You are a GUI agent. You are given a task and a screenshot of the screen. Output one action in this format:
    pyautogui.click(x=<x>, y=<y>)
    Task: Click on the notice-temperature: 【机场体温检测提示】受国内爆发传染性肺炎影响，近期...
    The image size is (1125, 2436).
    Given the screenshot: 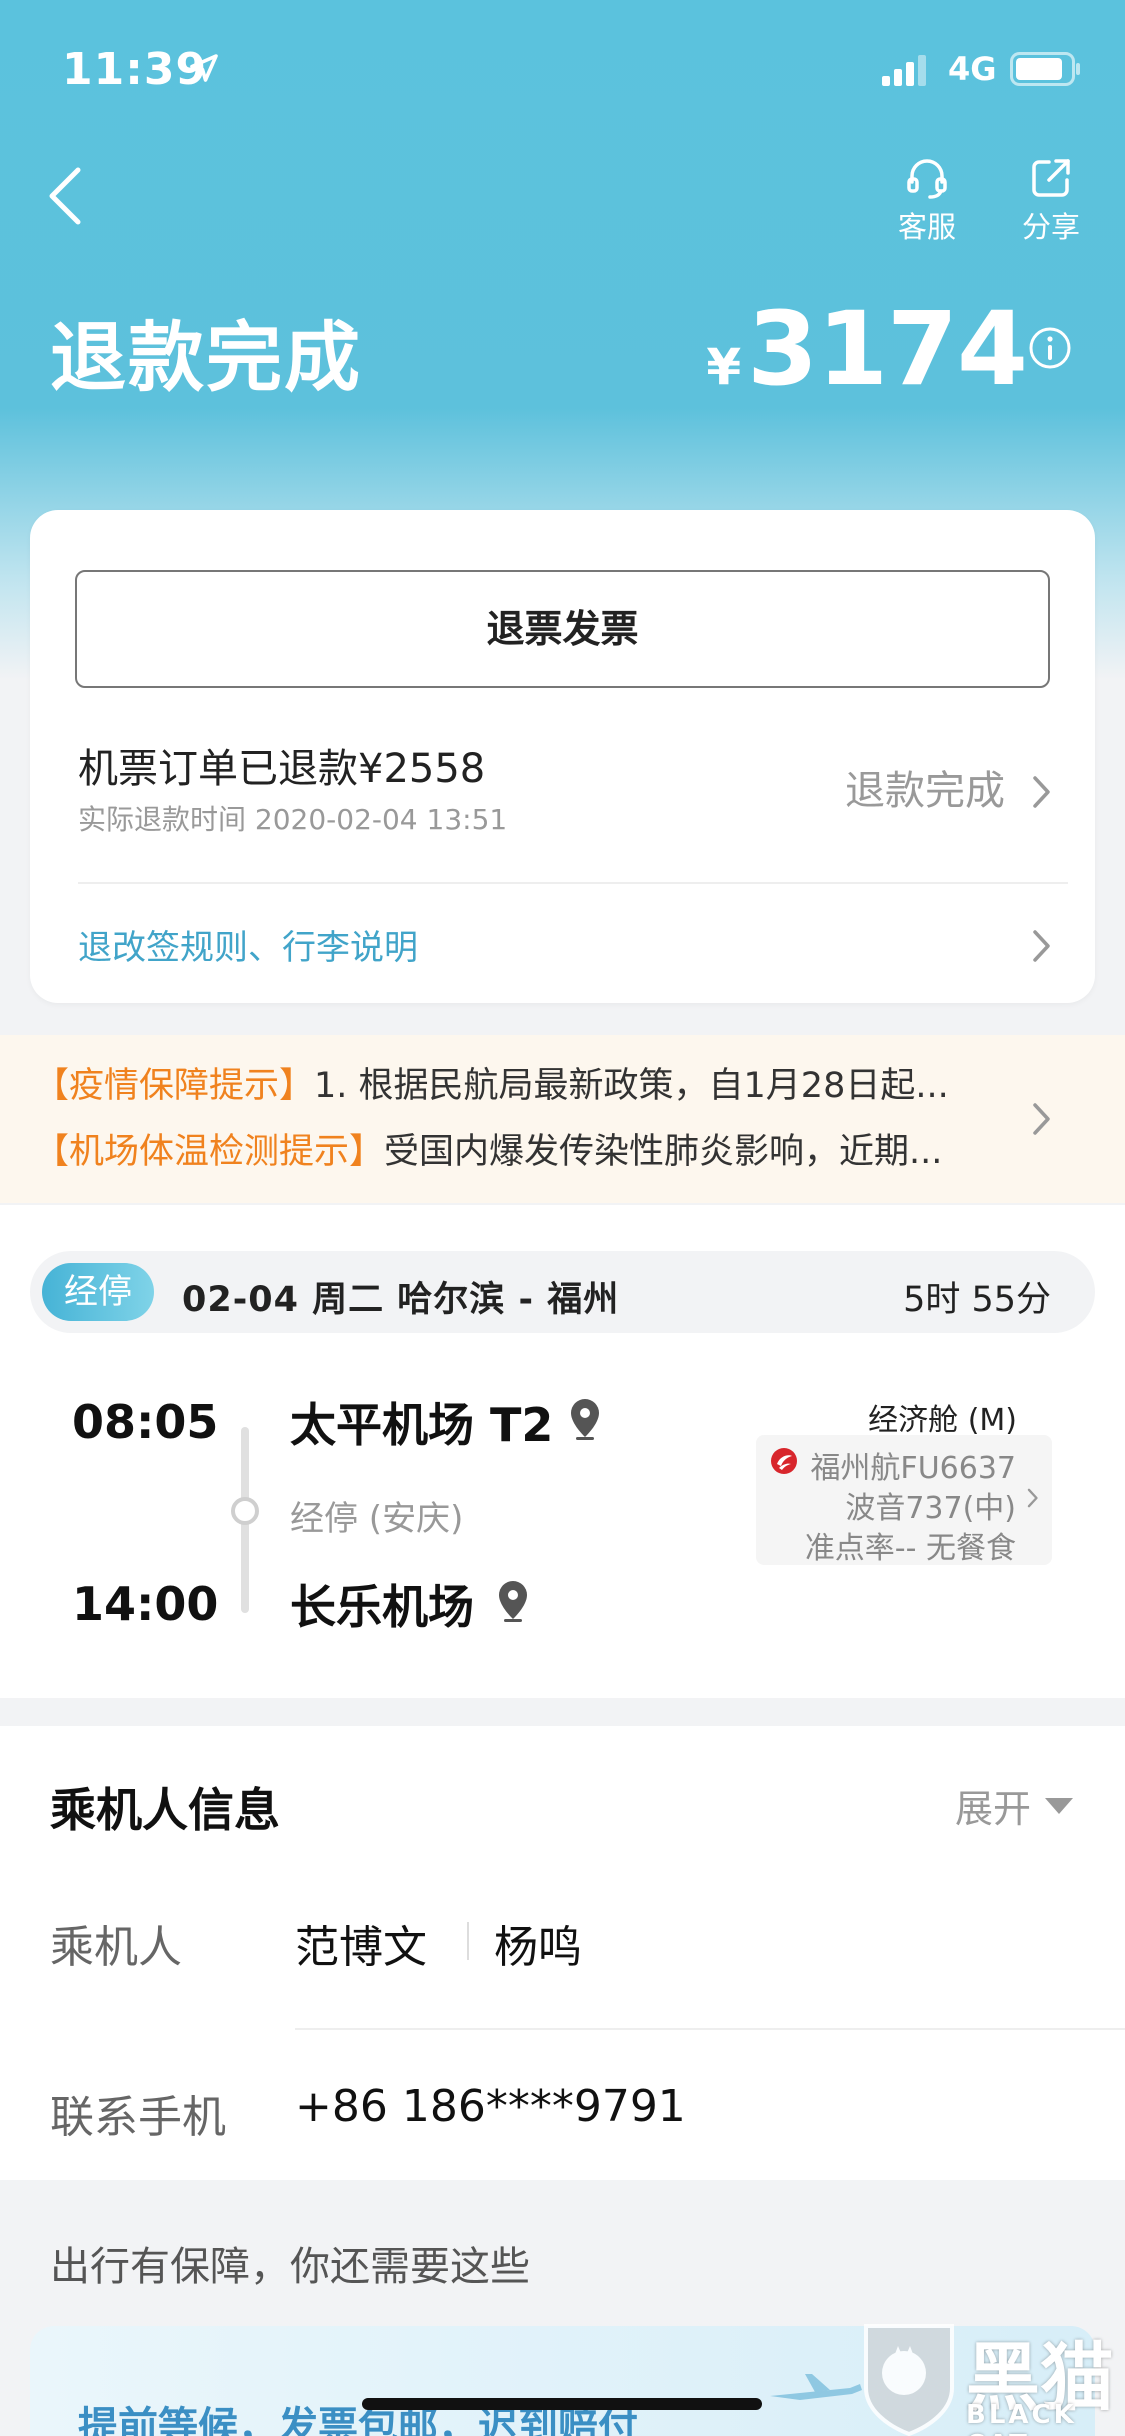 What is the action you would take?
    pyautogui.click(x=524, y=1148)
    